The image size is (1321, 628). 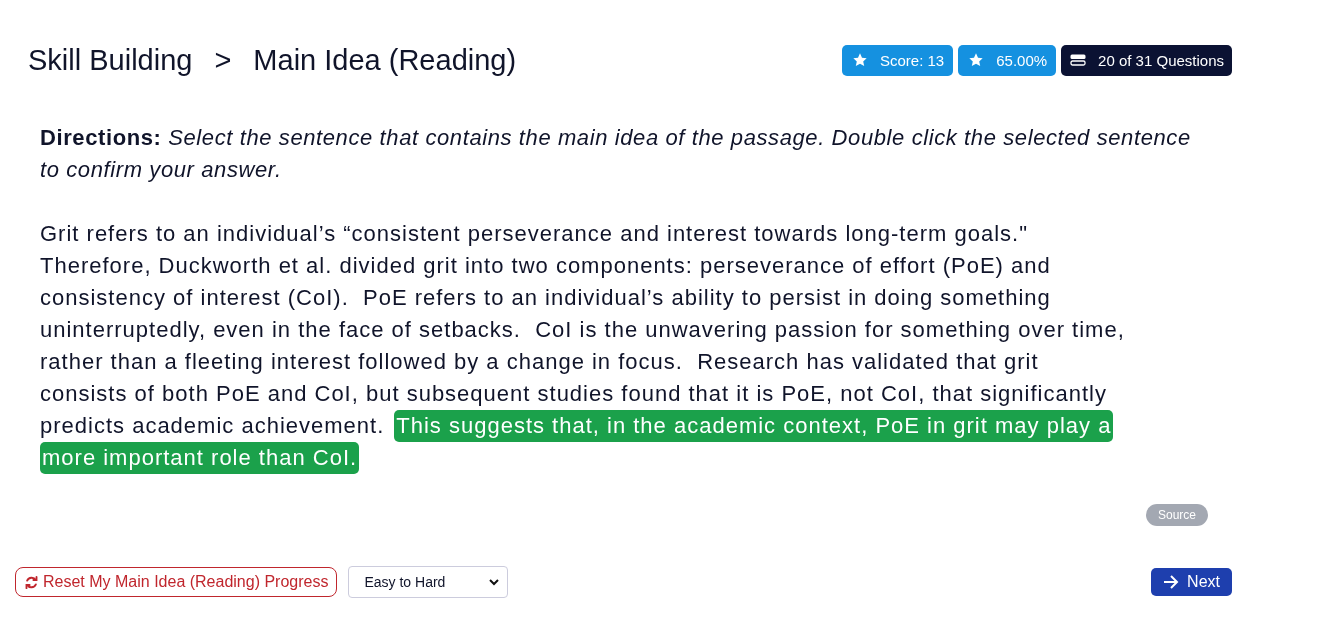 I want to click on breadcrumb-section: Skill Building, so click(x=110, y=60).